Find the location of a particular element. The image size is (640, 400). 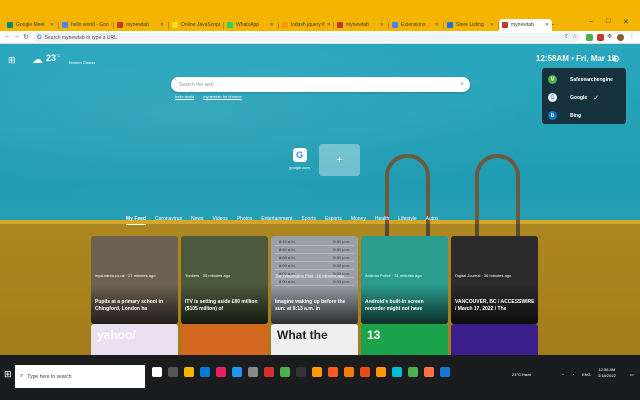

add-shortcut-button: + is located at coordinates (339, 160).